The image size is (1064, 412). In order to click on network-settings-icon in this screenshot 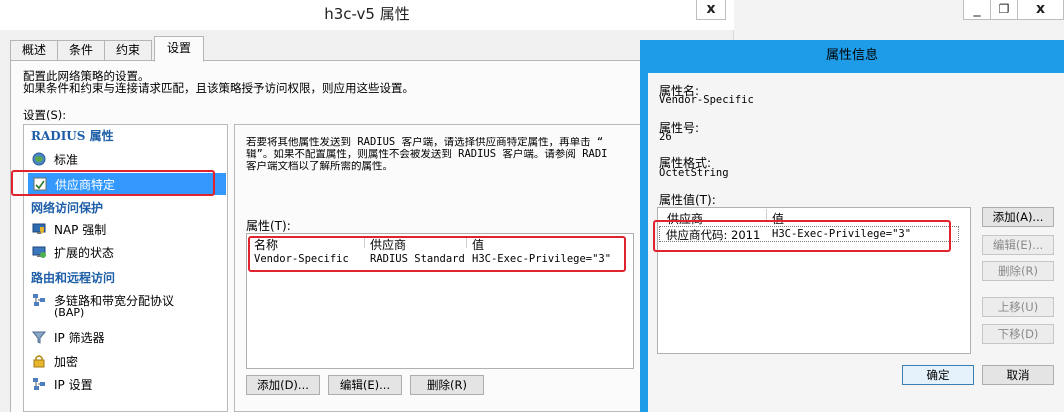, I will do `click(39, 384)`.